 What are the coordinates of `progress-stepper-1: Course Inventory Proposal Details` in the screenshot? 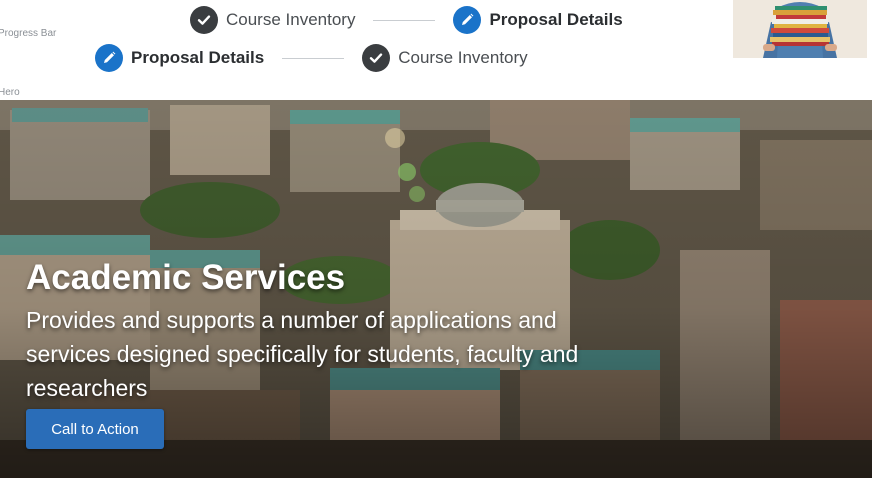 It's located at (406, 20).